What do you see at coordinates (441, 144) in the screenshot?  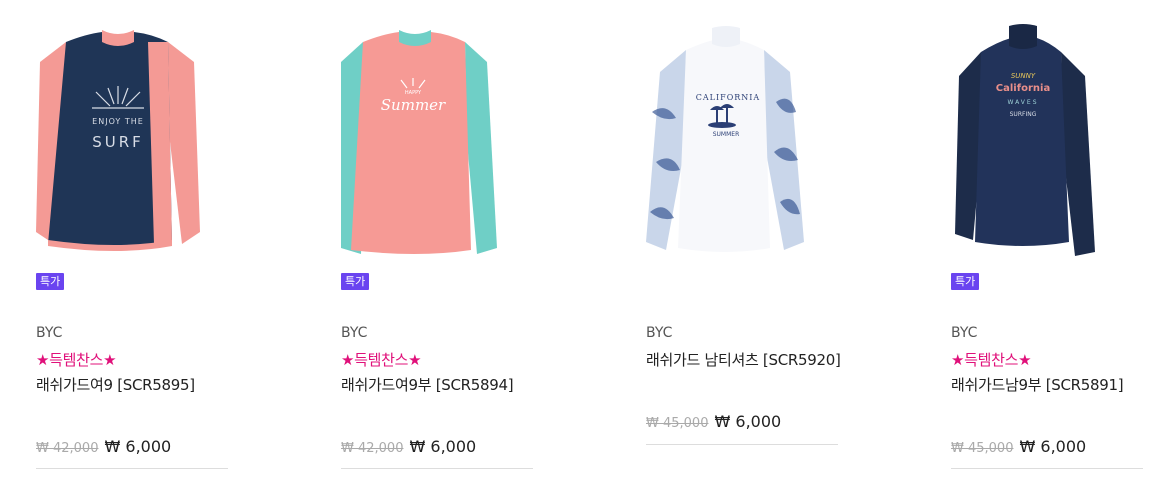 I see `product-image: HAPPY Summer` at bounding box center [441, 144].